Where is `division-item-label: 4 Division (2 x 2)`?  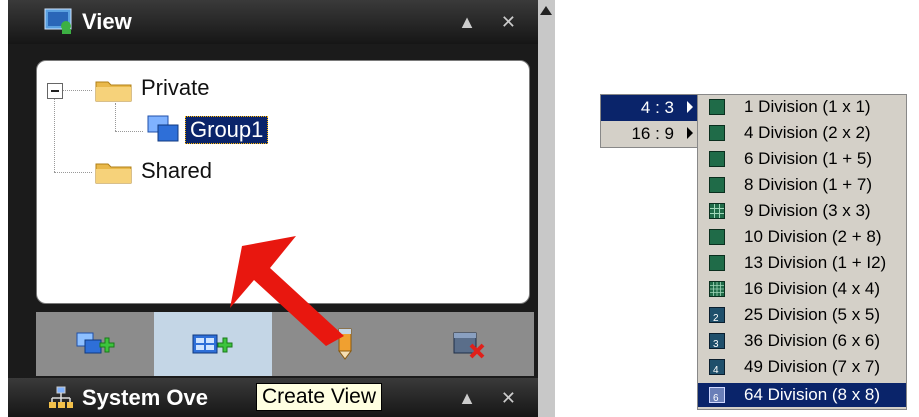
division-item-label: 4 Division (2 x 2) is located at coordinates (807, 132).